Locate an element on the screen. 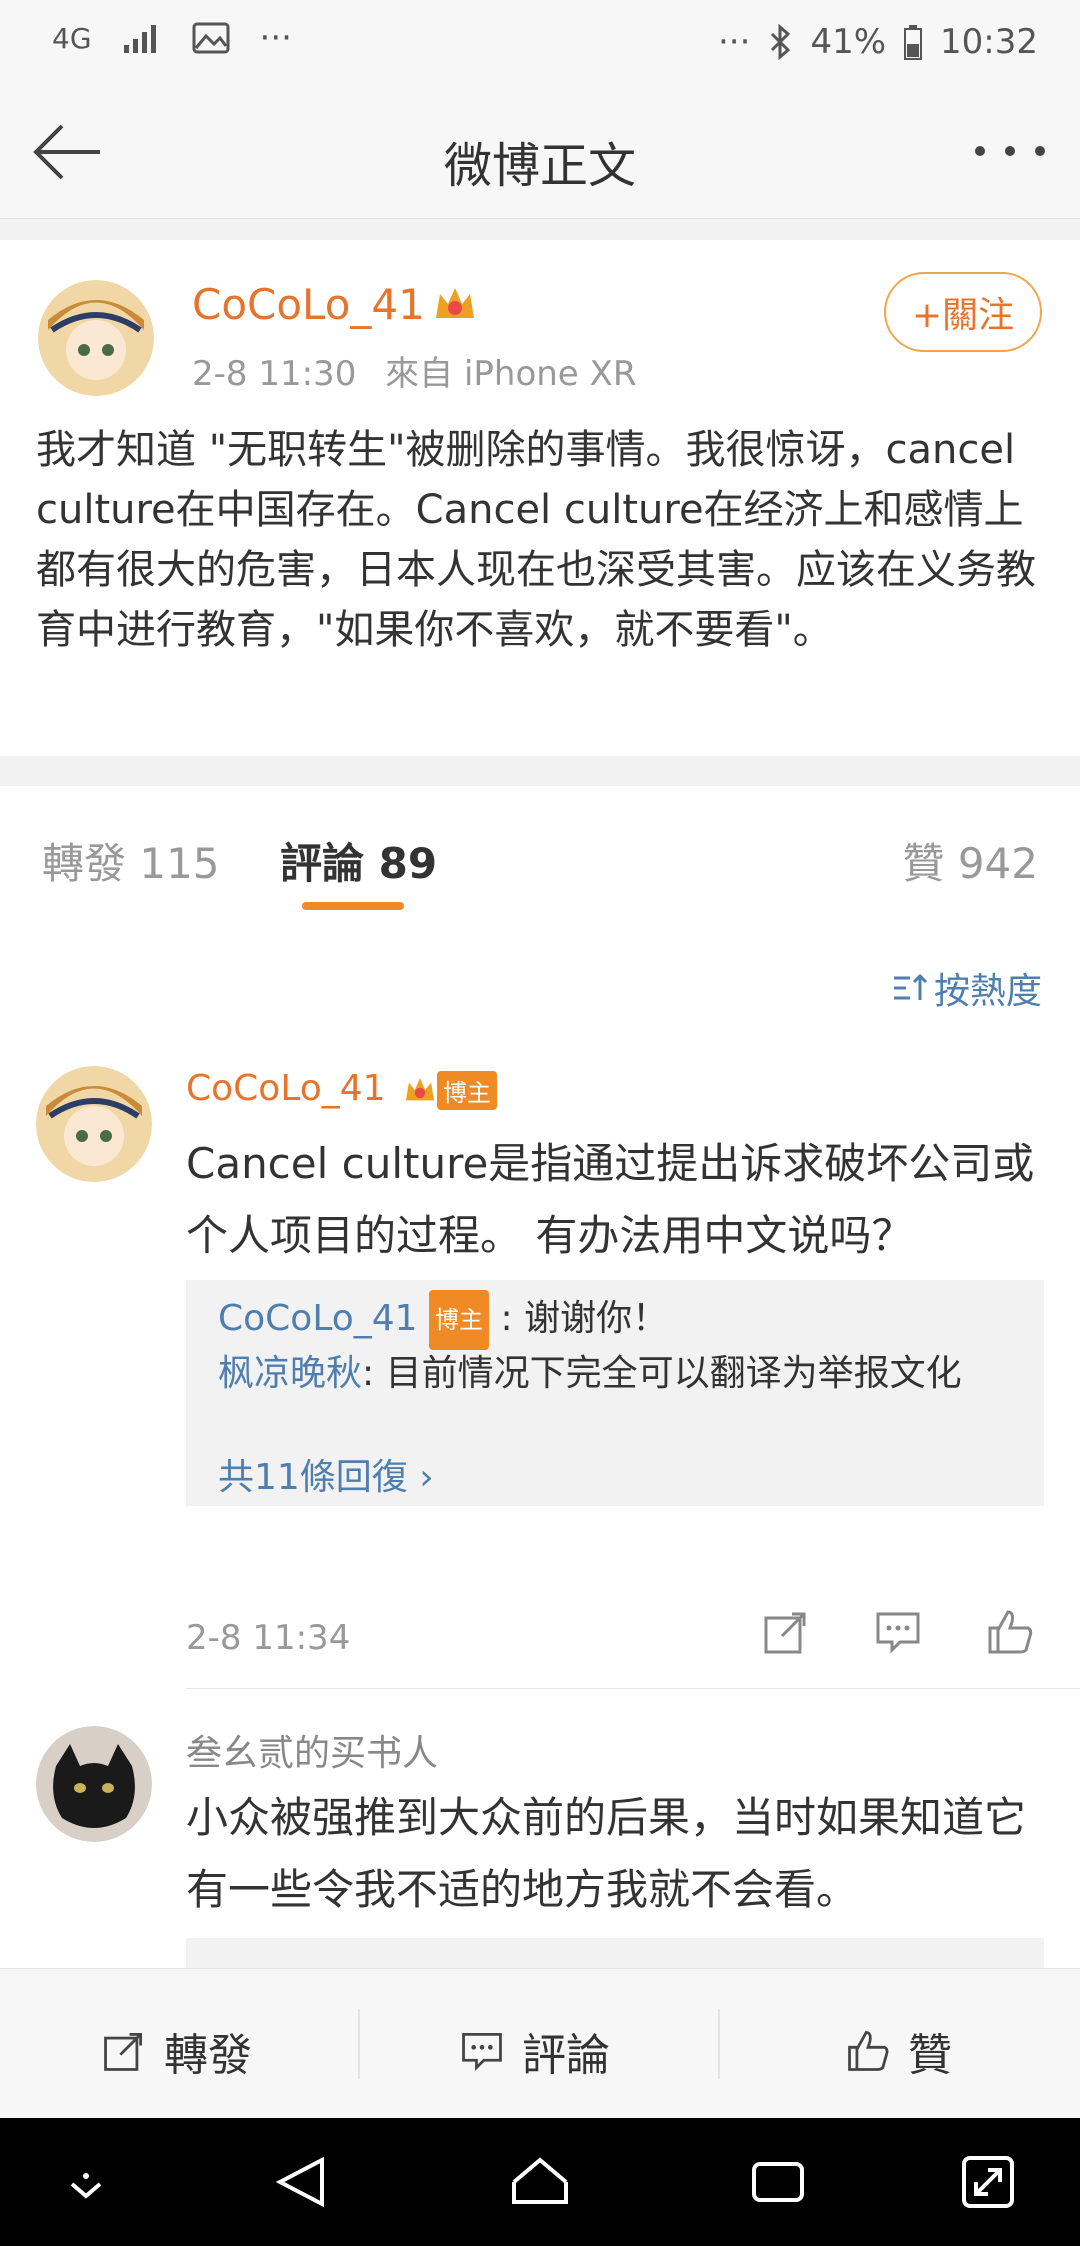 This screenshot has height=2246, width=1080. status-left: 4G ··· is located at coordinates (172, 38).